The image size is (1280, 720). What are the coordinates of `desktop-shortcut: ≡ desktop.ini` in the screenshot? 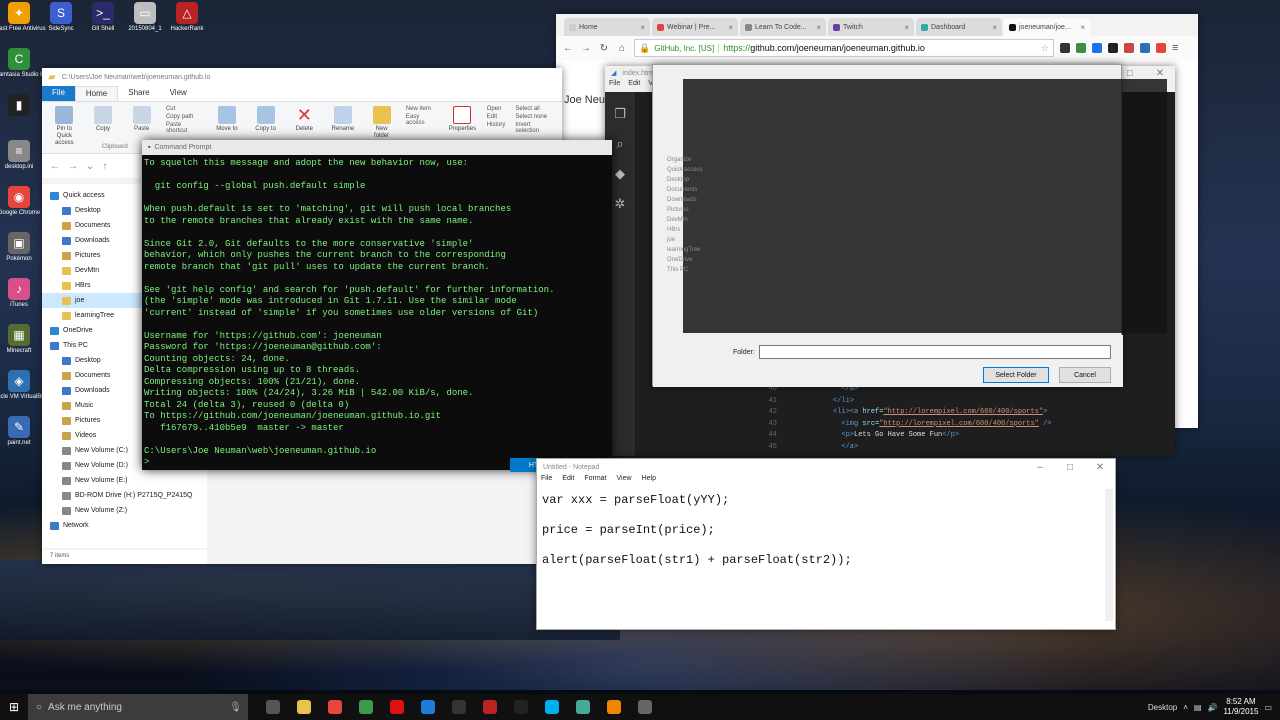 It's located at (19, 160).